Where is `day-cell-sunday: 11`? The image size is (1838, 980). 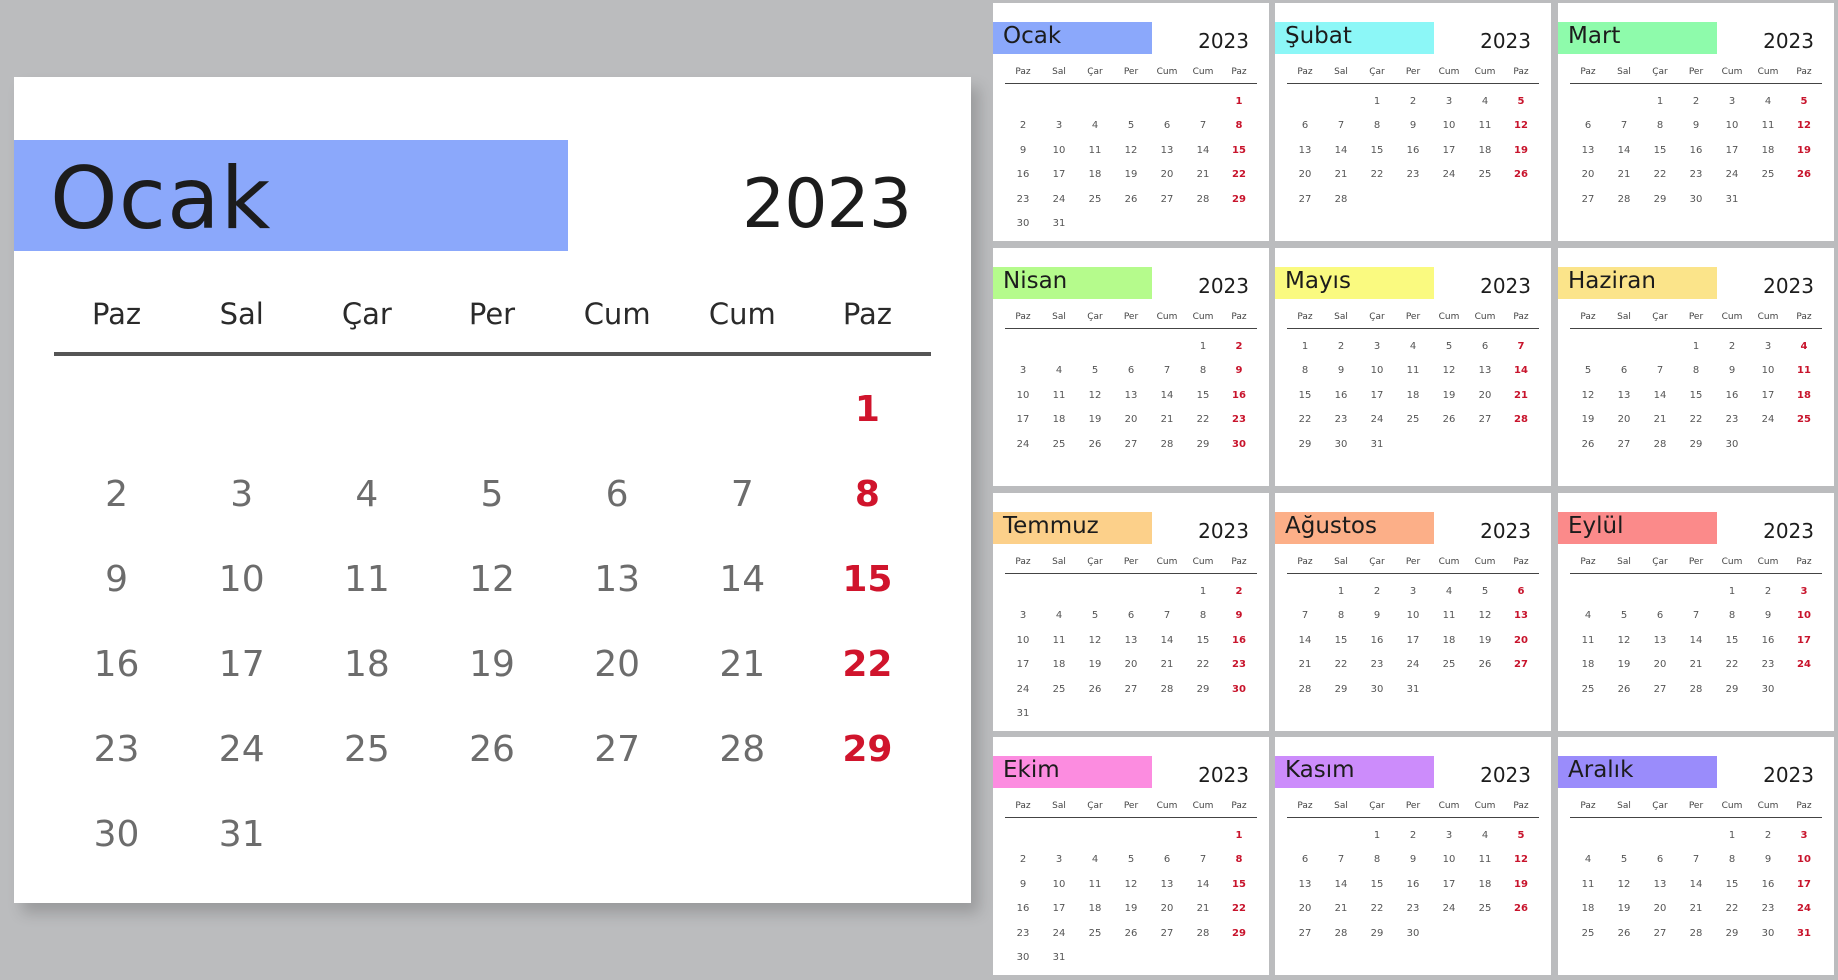 day-cell-sunday: 11 is located at coordinates (1804, 371).